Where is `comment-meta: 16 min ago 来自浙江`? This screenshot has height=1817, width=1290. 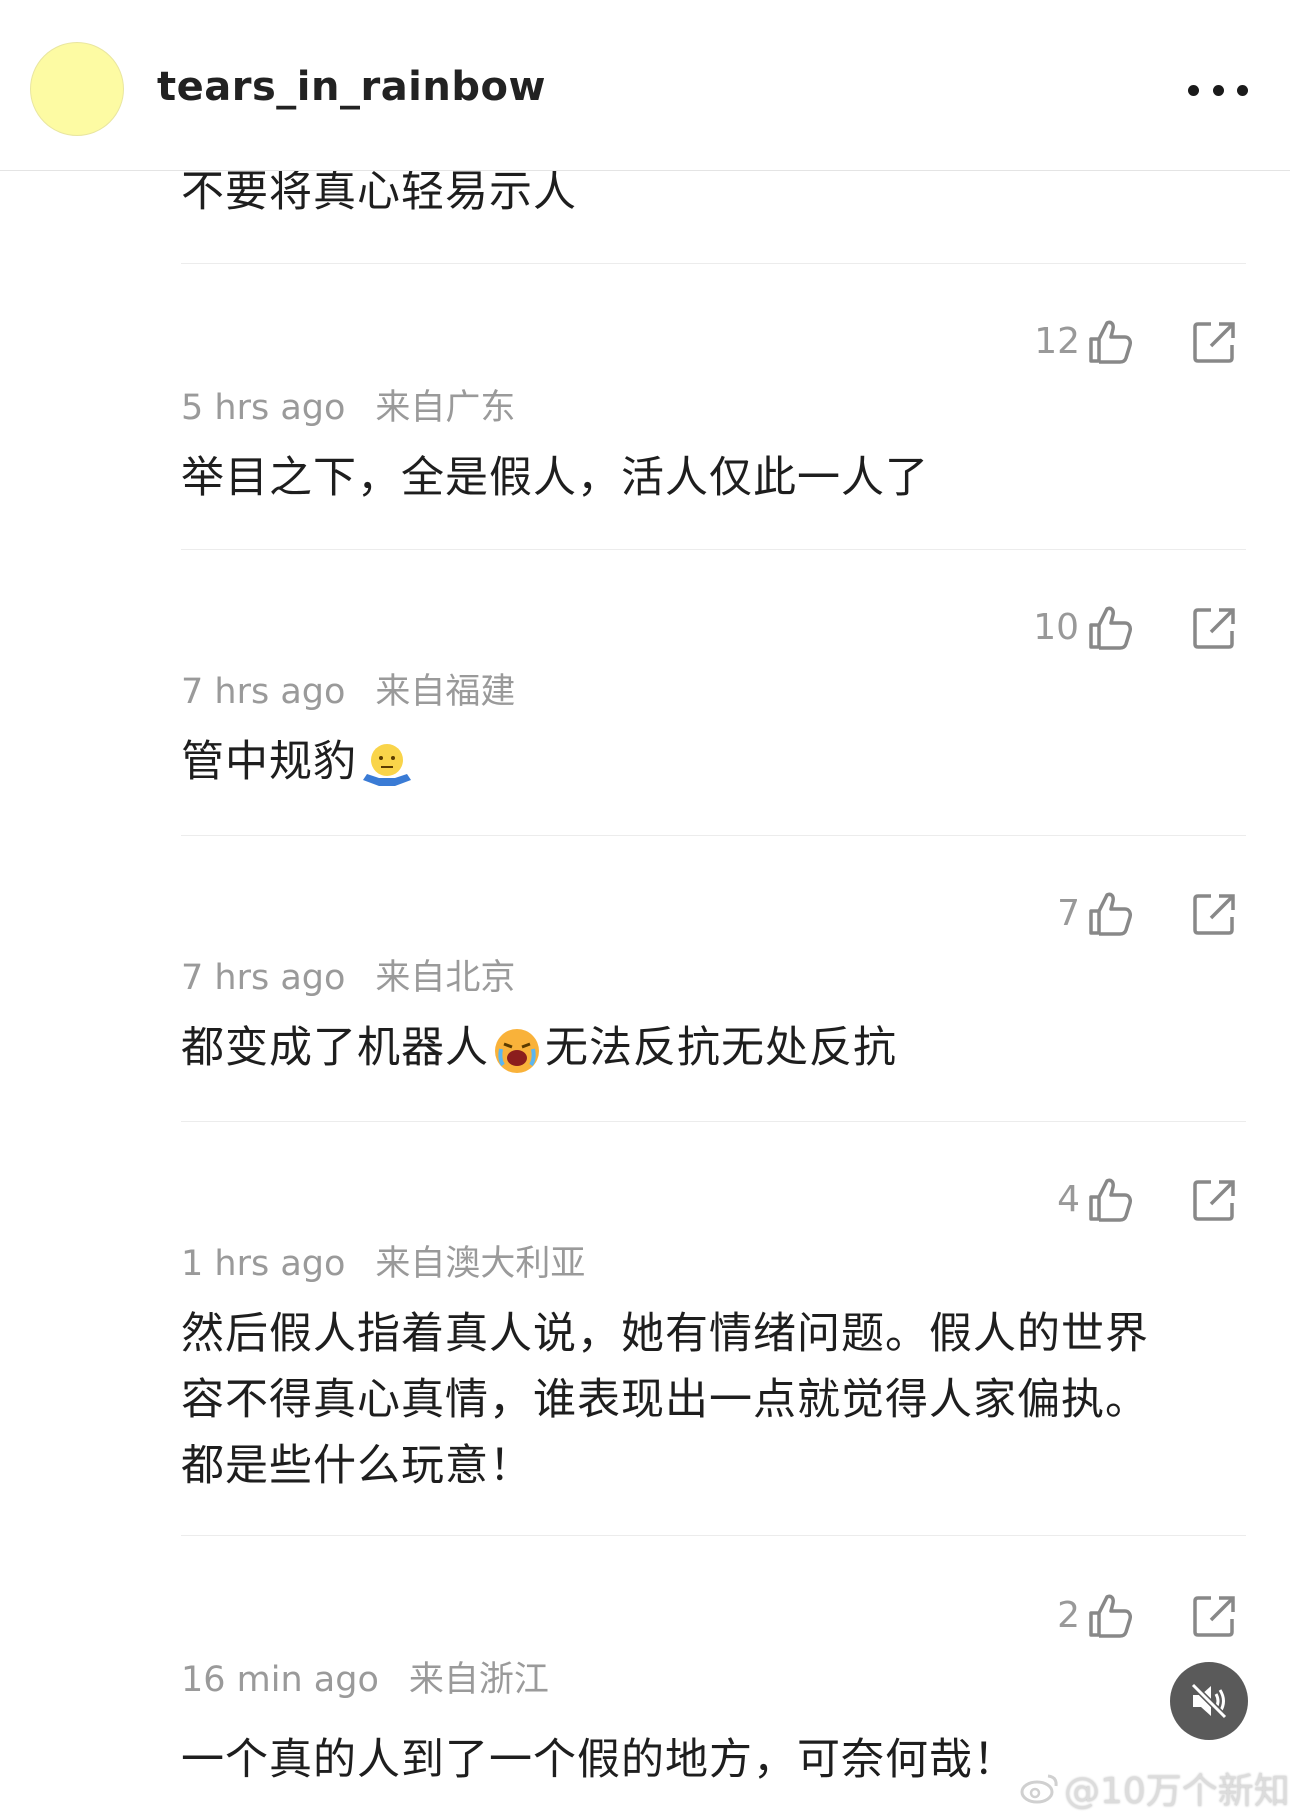
comment-meta: 16 min ago 来自浙江 is located at coordinates (365, 1676).